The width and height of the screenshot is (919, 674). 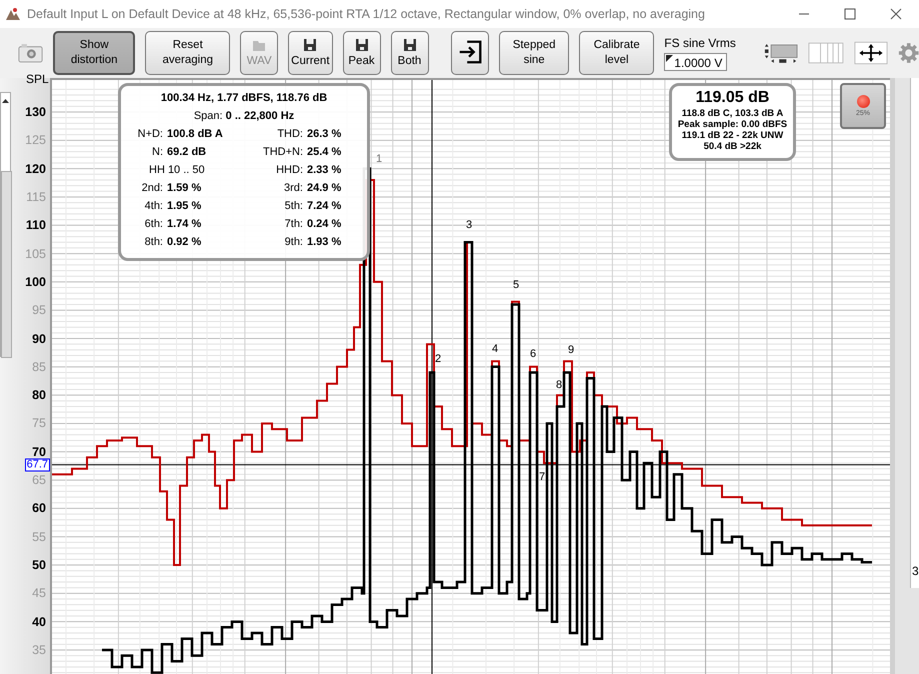 I want to click on harmonic-label: 5, so click(x=516, y=285).